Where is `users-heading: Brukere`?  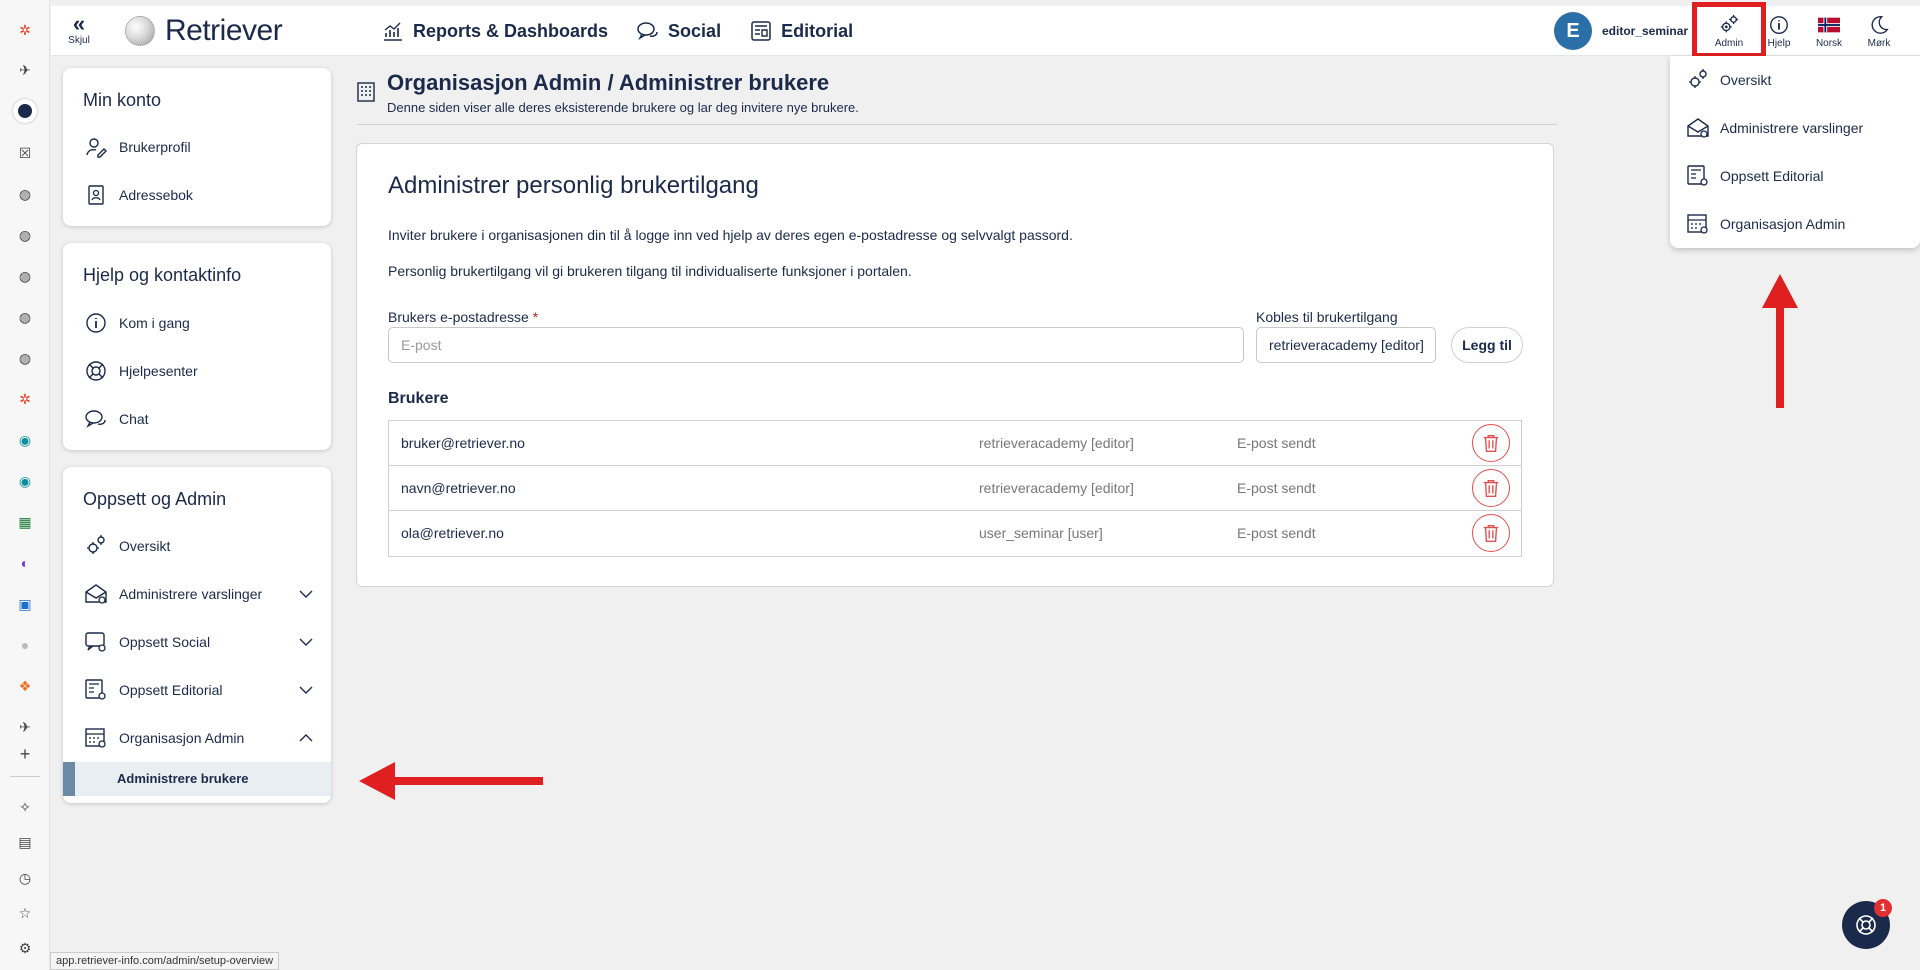
users-heading: Brukere is located at coordinates (418, 398).